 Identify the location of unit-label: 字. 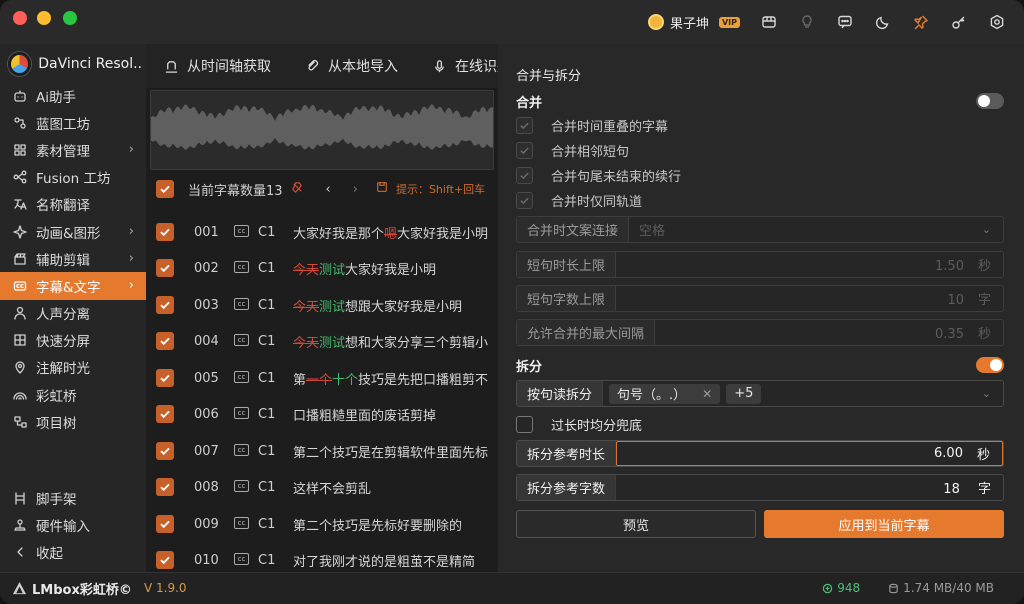
(984, 300).